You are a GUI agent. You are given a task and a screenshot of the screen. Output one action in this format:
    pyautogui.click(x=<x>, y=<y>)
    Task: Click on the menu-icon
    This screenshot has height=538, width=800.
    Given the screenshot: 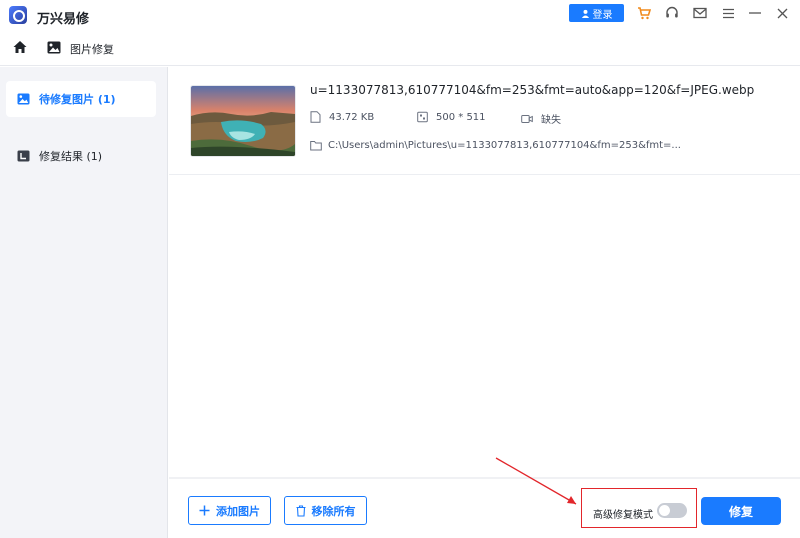 What is the action you would take?
    pyautogui.click(x=728, y=13)
    